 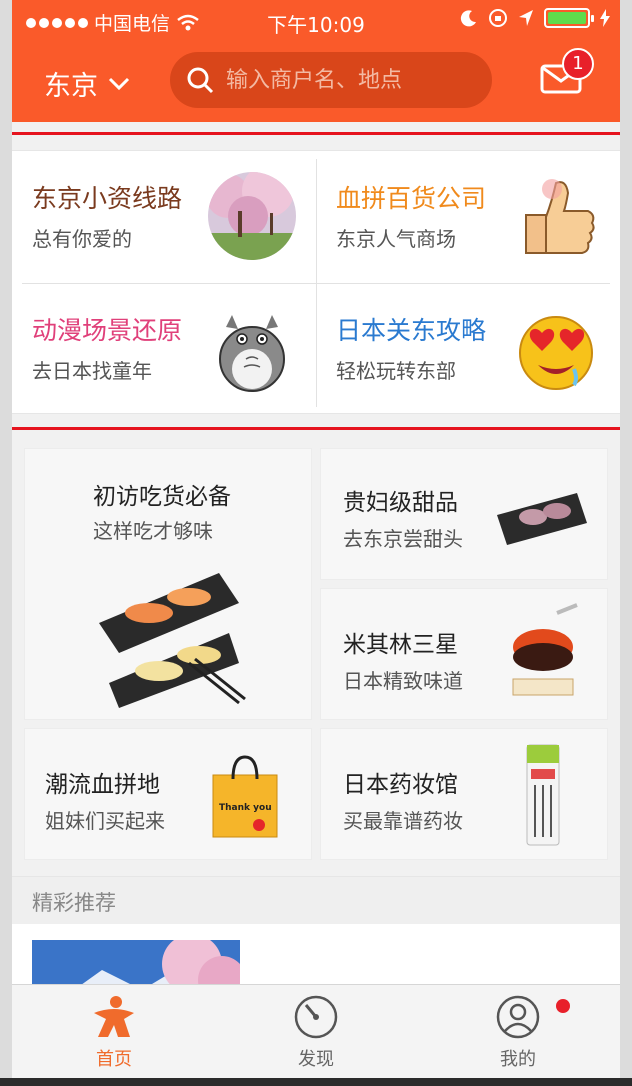 I want to click on chevron-down-icon, so click(x=119, y=83).